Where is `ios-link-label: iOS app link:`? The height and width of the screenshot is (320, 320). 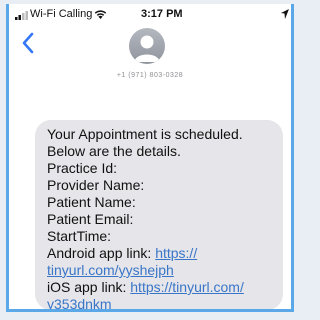 ios-link-label: iOS app link: is located at coordinates (89, 287).